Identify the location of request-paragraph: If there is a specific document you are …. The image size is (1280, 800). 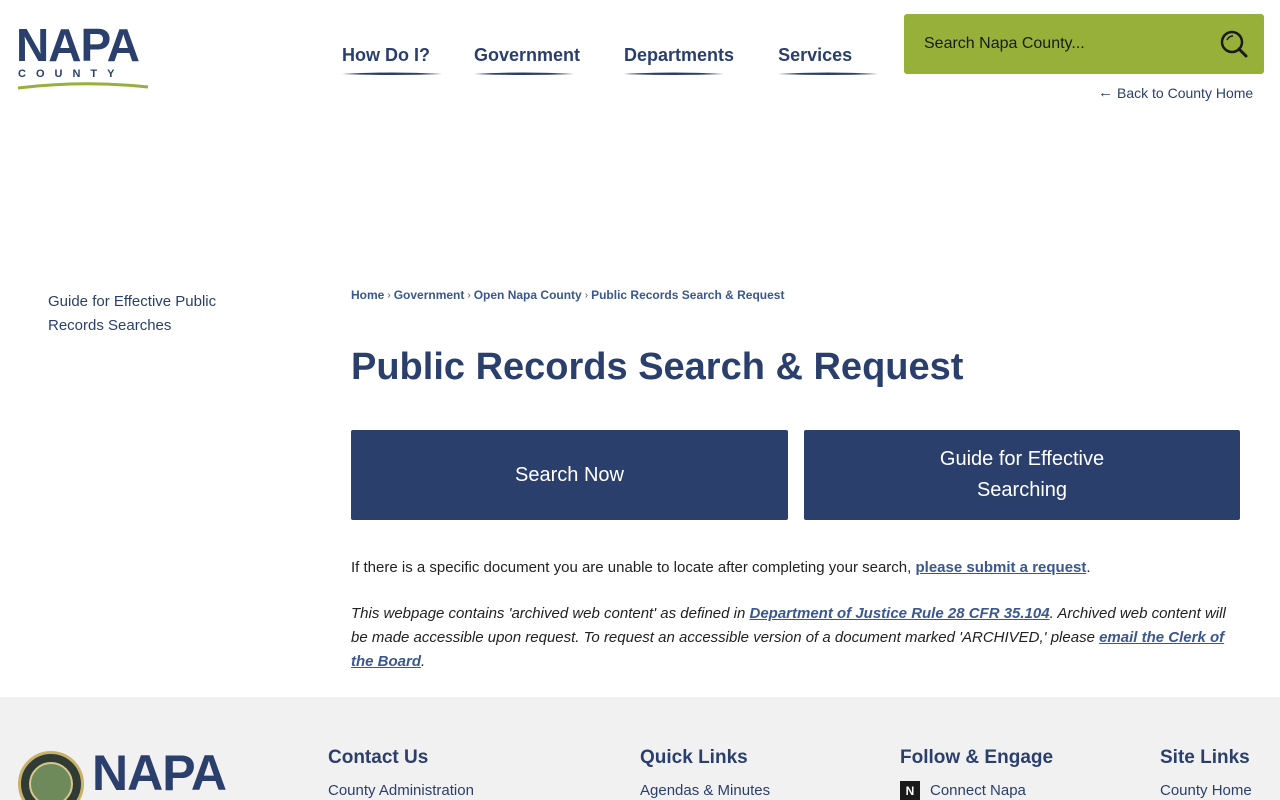
(796, 568).